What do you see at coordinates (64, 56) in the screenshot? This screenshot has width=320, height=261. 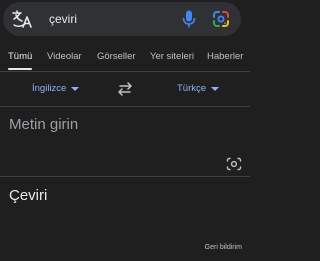 I see `tab-videos: Videolar` at bounding box center [64, 56].